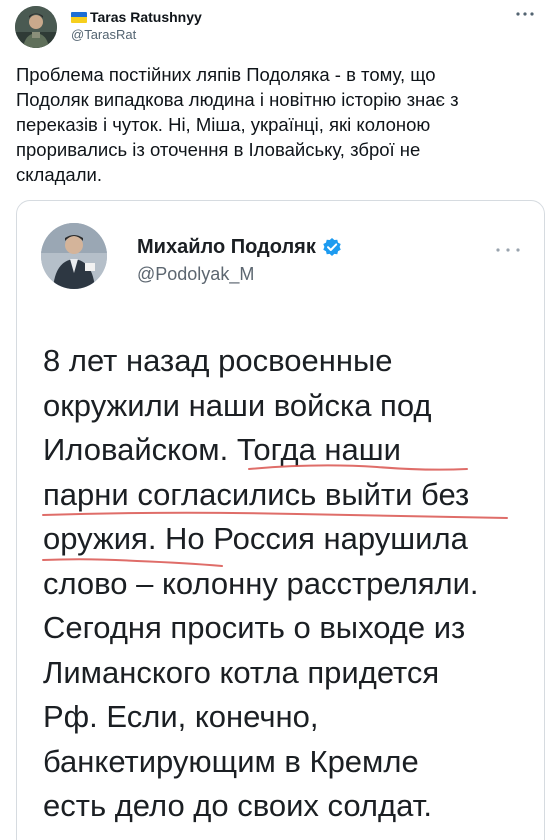 This screenshot has height=840, width=551. What do you see at coordinates (146, 17) in the screenshot?
I see `author-display-name: Taras Ratushnyy` at bounding box center [146, 17].